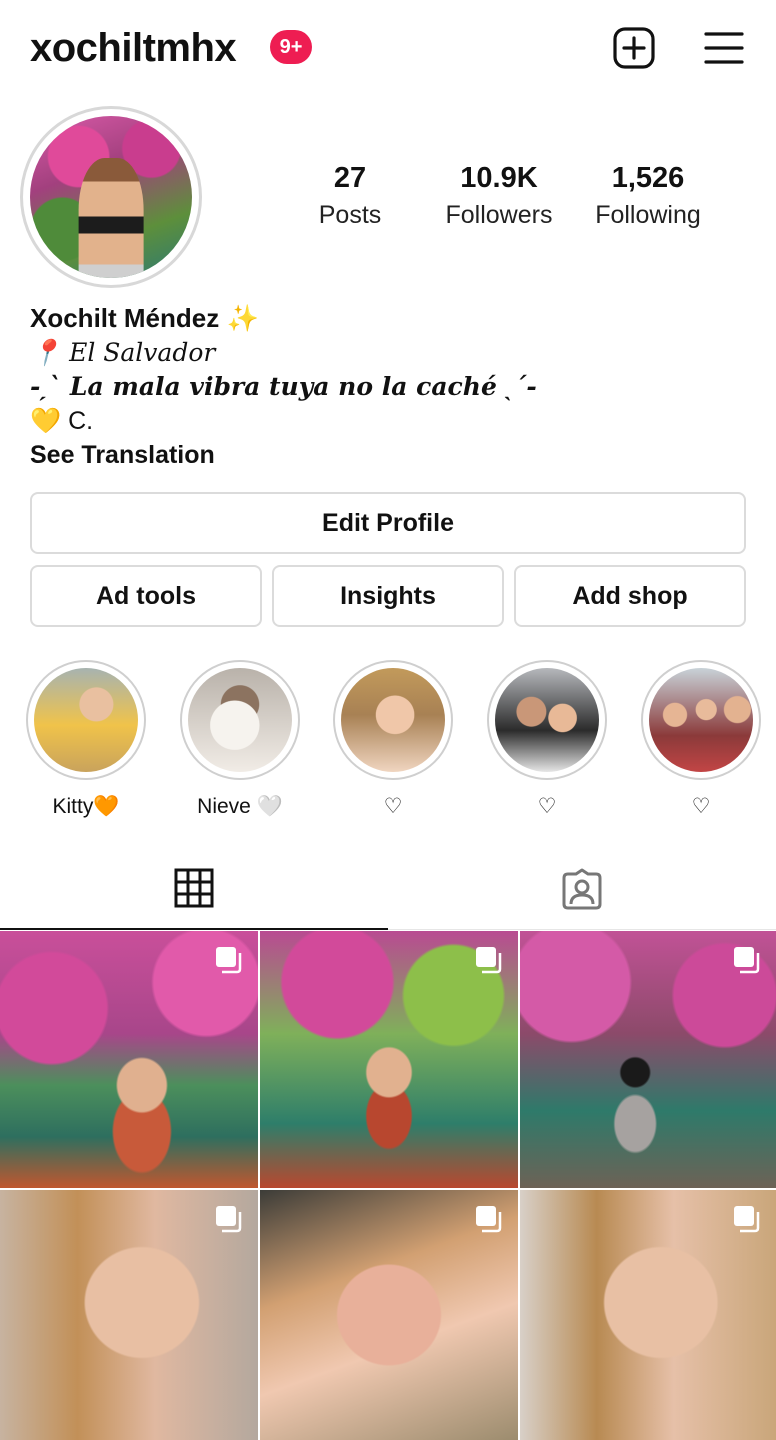 The image size is (776, 1440). What do you see at coordinates (283, 386) in the screenshot?
I see `bio-quote: -ˏˋ La mala vibra tuya no la caché ˎˊ-` at bounding box center [283, 386].